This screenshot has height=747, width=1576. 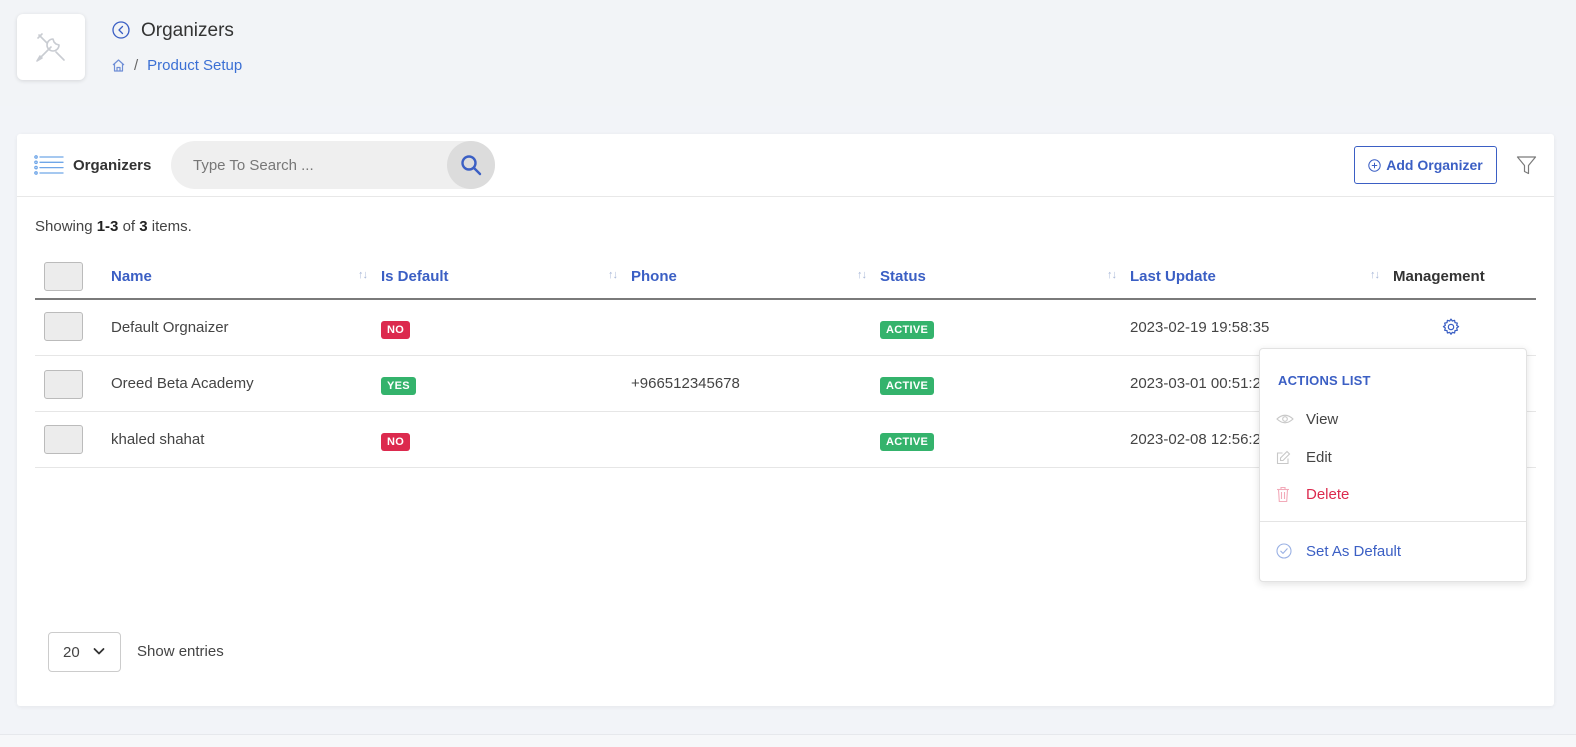 I want to click on search-box, so click(x=333, y=165).